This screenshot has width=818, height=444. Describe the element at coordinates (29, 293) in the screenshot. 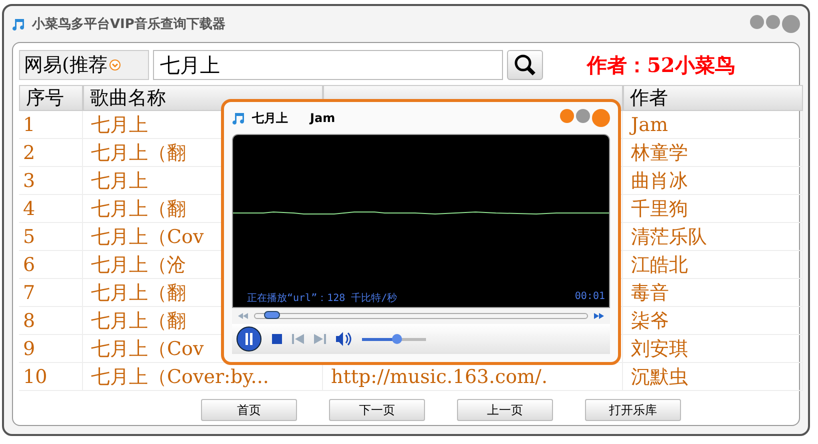

I see `table-cell: 7` at that location.